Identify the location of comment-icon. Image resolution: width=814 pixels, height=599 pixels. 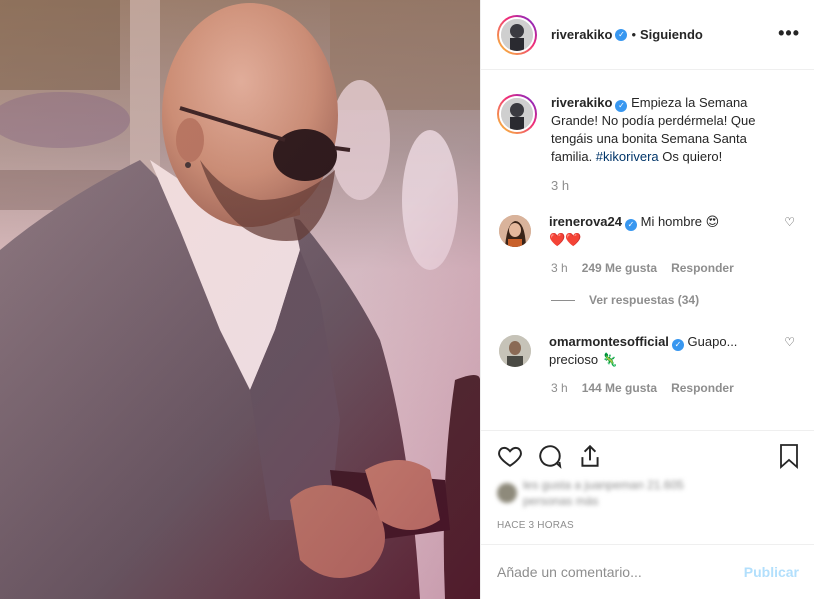
(550, 457).